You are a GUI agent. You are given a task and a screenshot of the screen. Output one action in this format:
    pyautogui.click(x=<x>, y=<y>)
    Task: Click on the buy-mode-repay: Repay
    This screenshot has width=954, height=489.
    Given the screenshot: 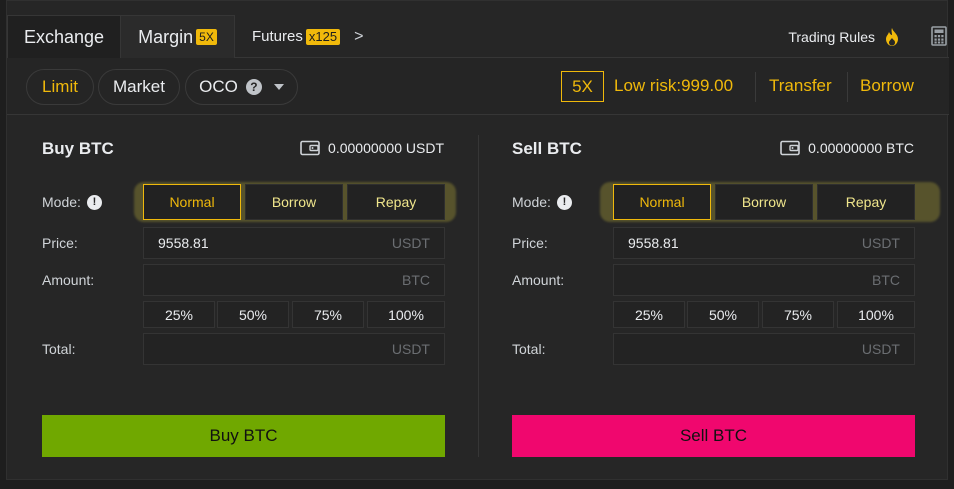 What is the action you would take?
    pyautogui.click(x=396, y=202)
    